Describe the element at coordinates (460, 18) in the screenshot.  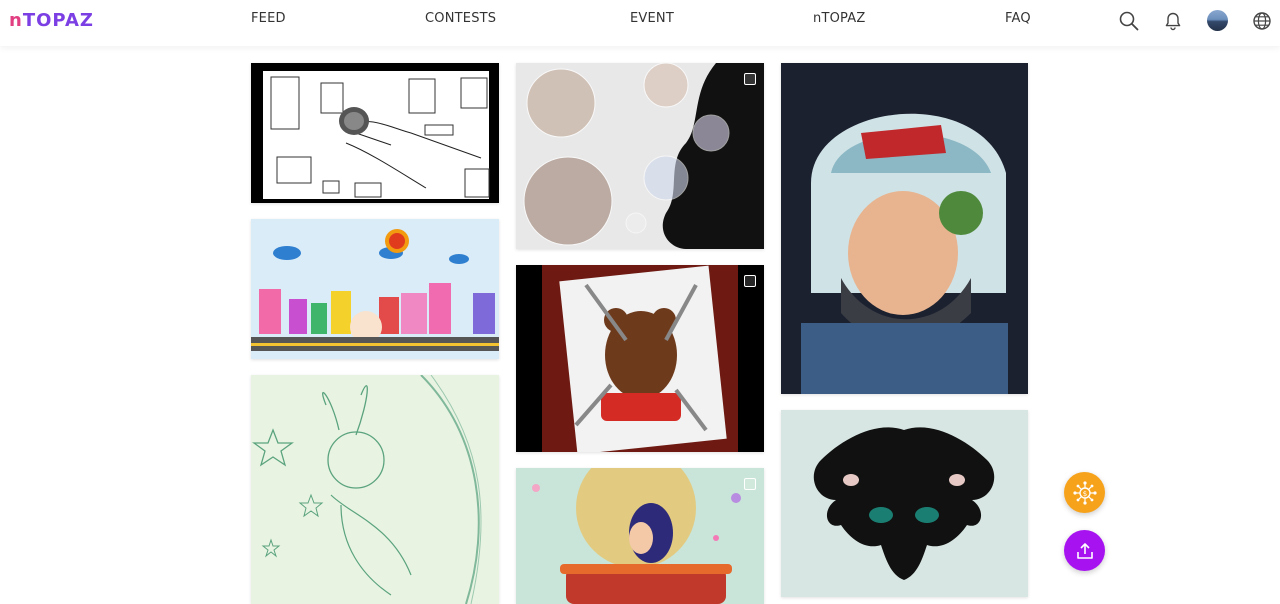
I see `nav-contests: CONTESTS` at that location.